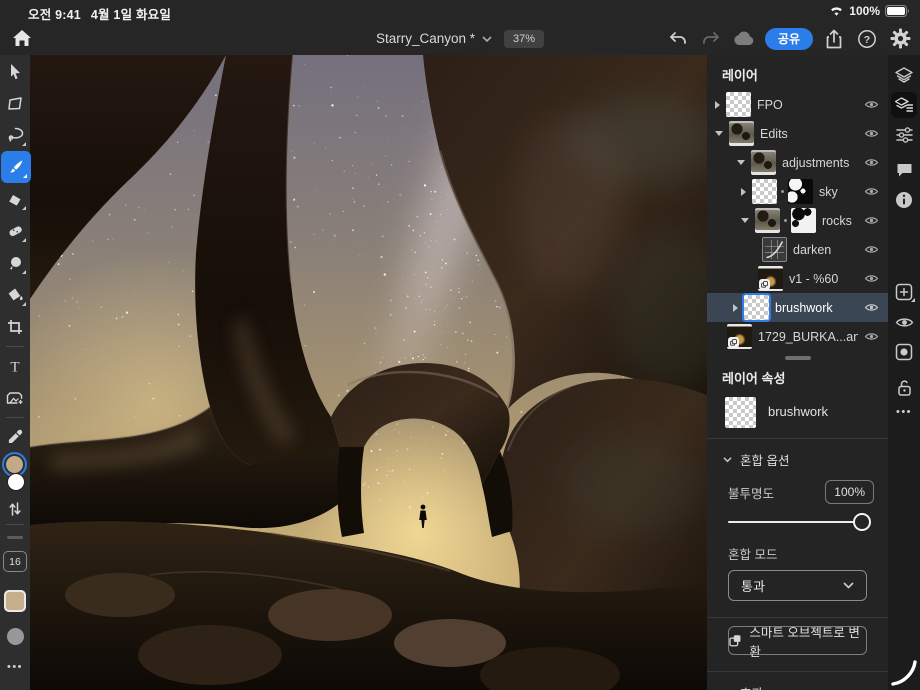  I want to click on export-icon, so click(834, 39).